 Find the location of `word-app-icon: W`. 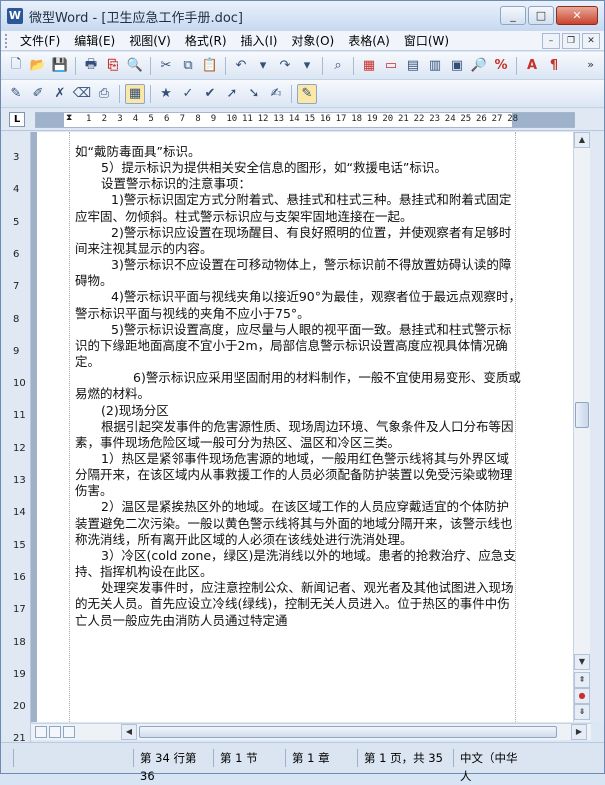

word-app-icon: W is located at coordinates (15, 16).